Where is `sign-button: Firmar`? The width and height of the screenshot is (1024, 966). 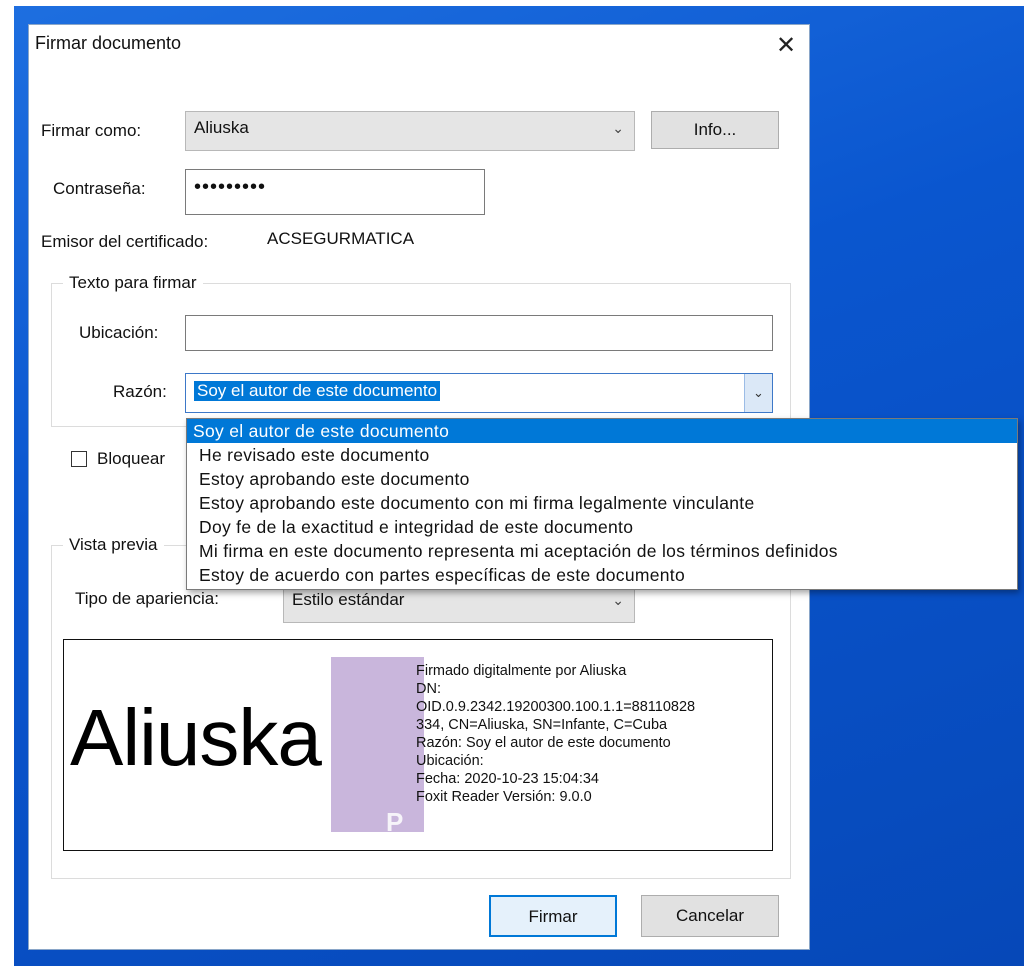
sign-button: Firmar is located at coordinates (553, 916).